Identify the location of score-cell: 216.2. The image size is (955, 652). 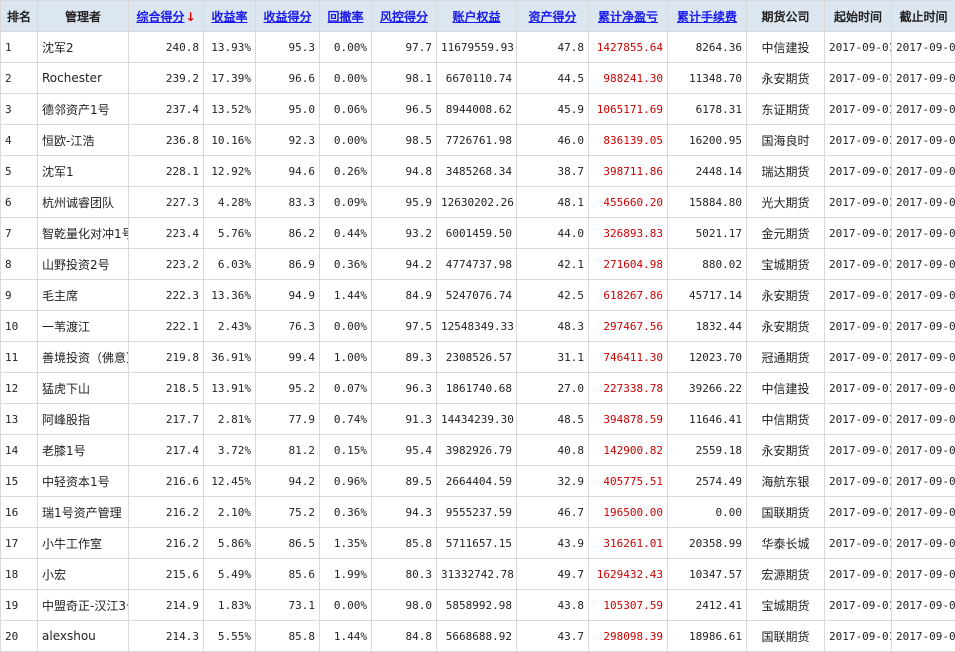
(166, 512).